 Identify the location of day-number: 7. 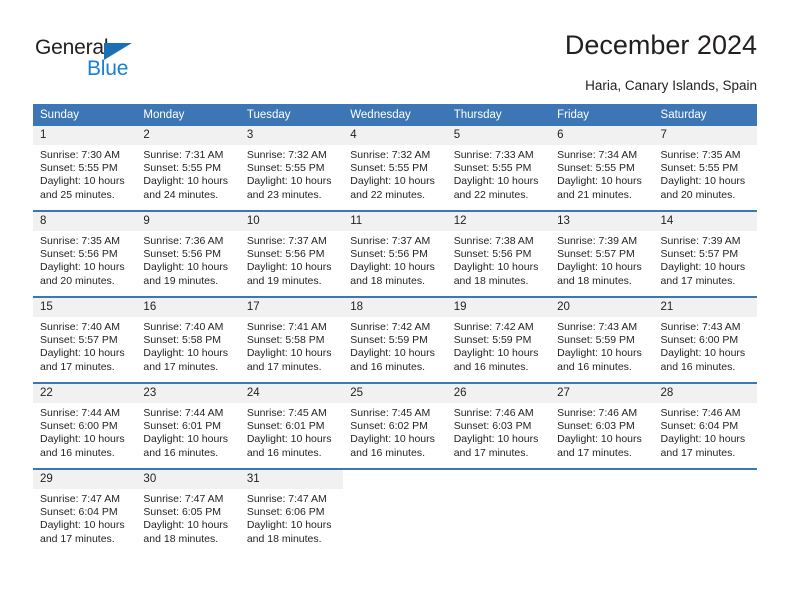
(705, 135).